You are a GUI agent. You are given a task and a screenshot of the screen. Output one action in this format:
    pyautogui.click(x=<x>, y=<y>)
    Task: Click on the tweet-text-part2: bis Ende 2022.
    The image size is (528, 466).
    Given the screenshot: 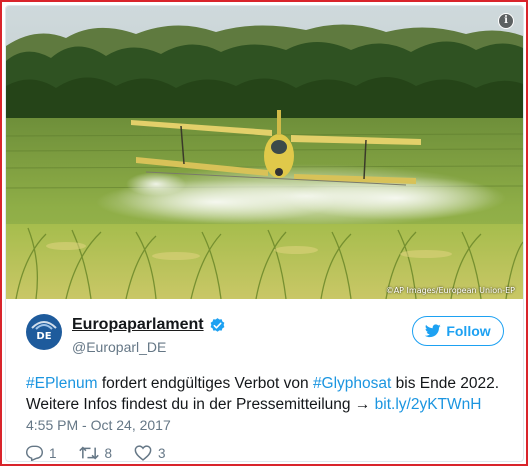 What is the action you would take?
    pyautogui.click(x=445, y=383)
    